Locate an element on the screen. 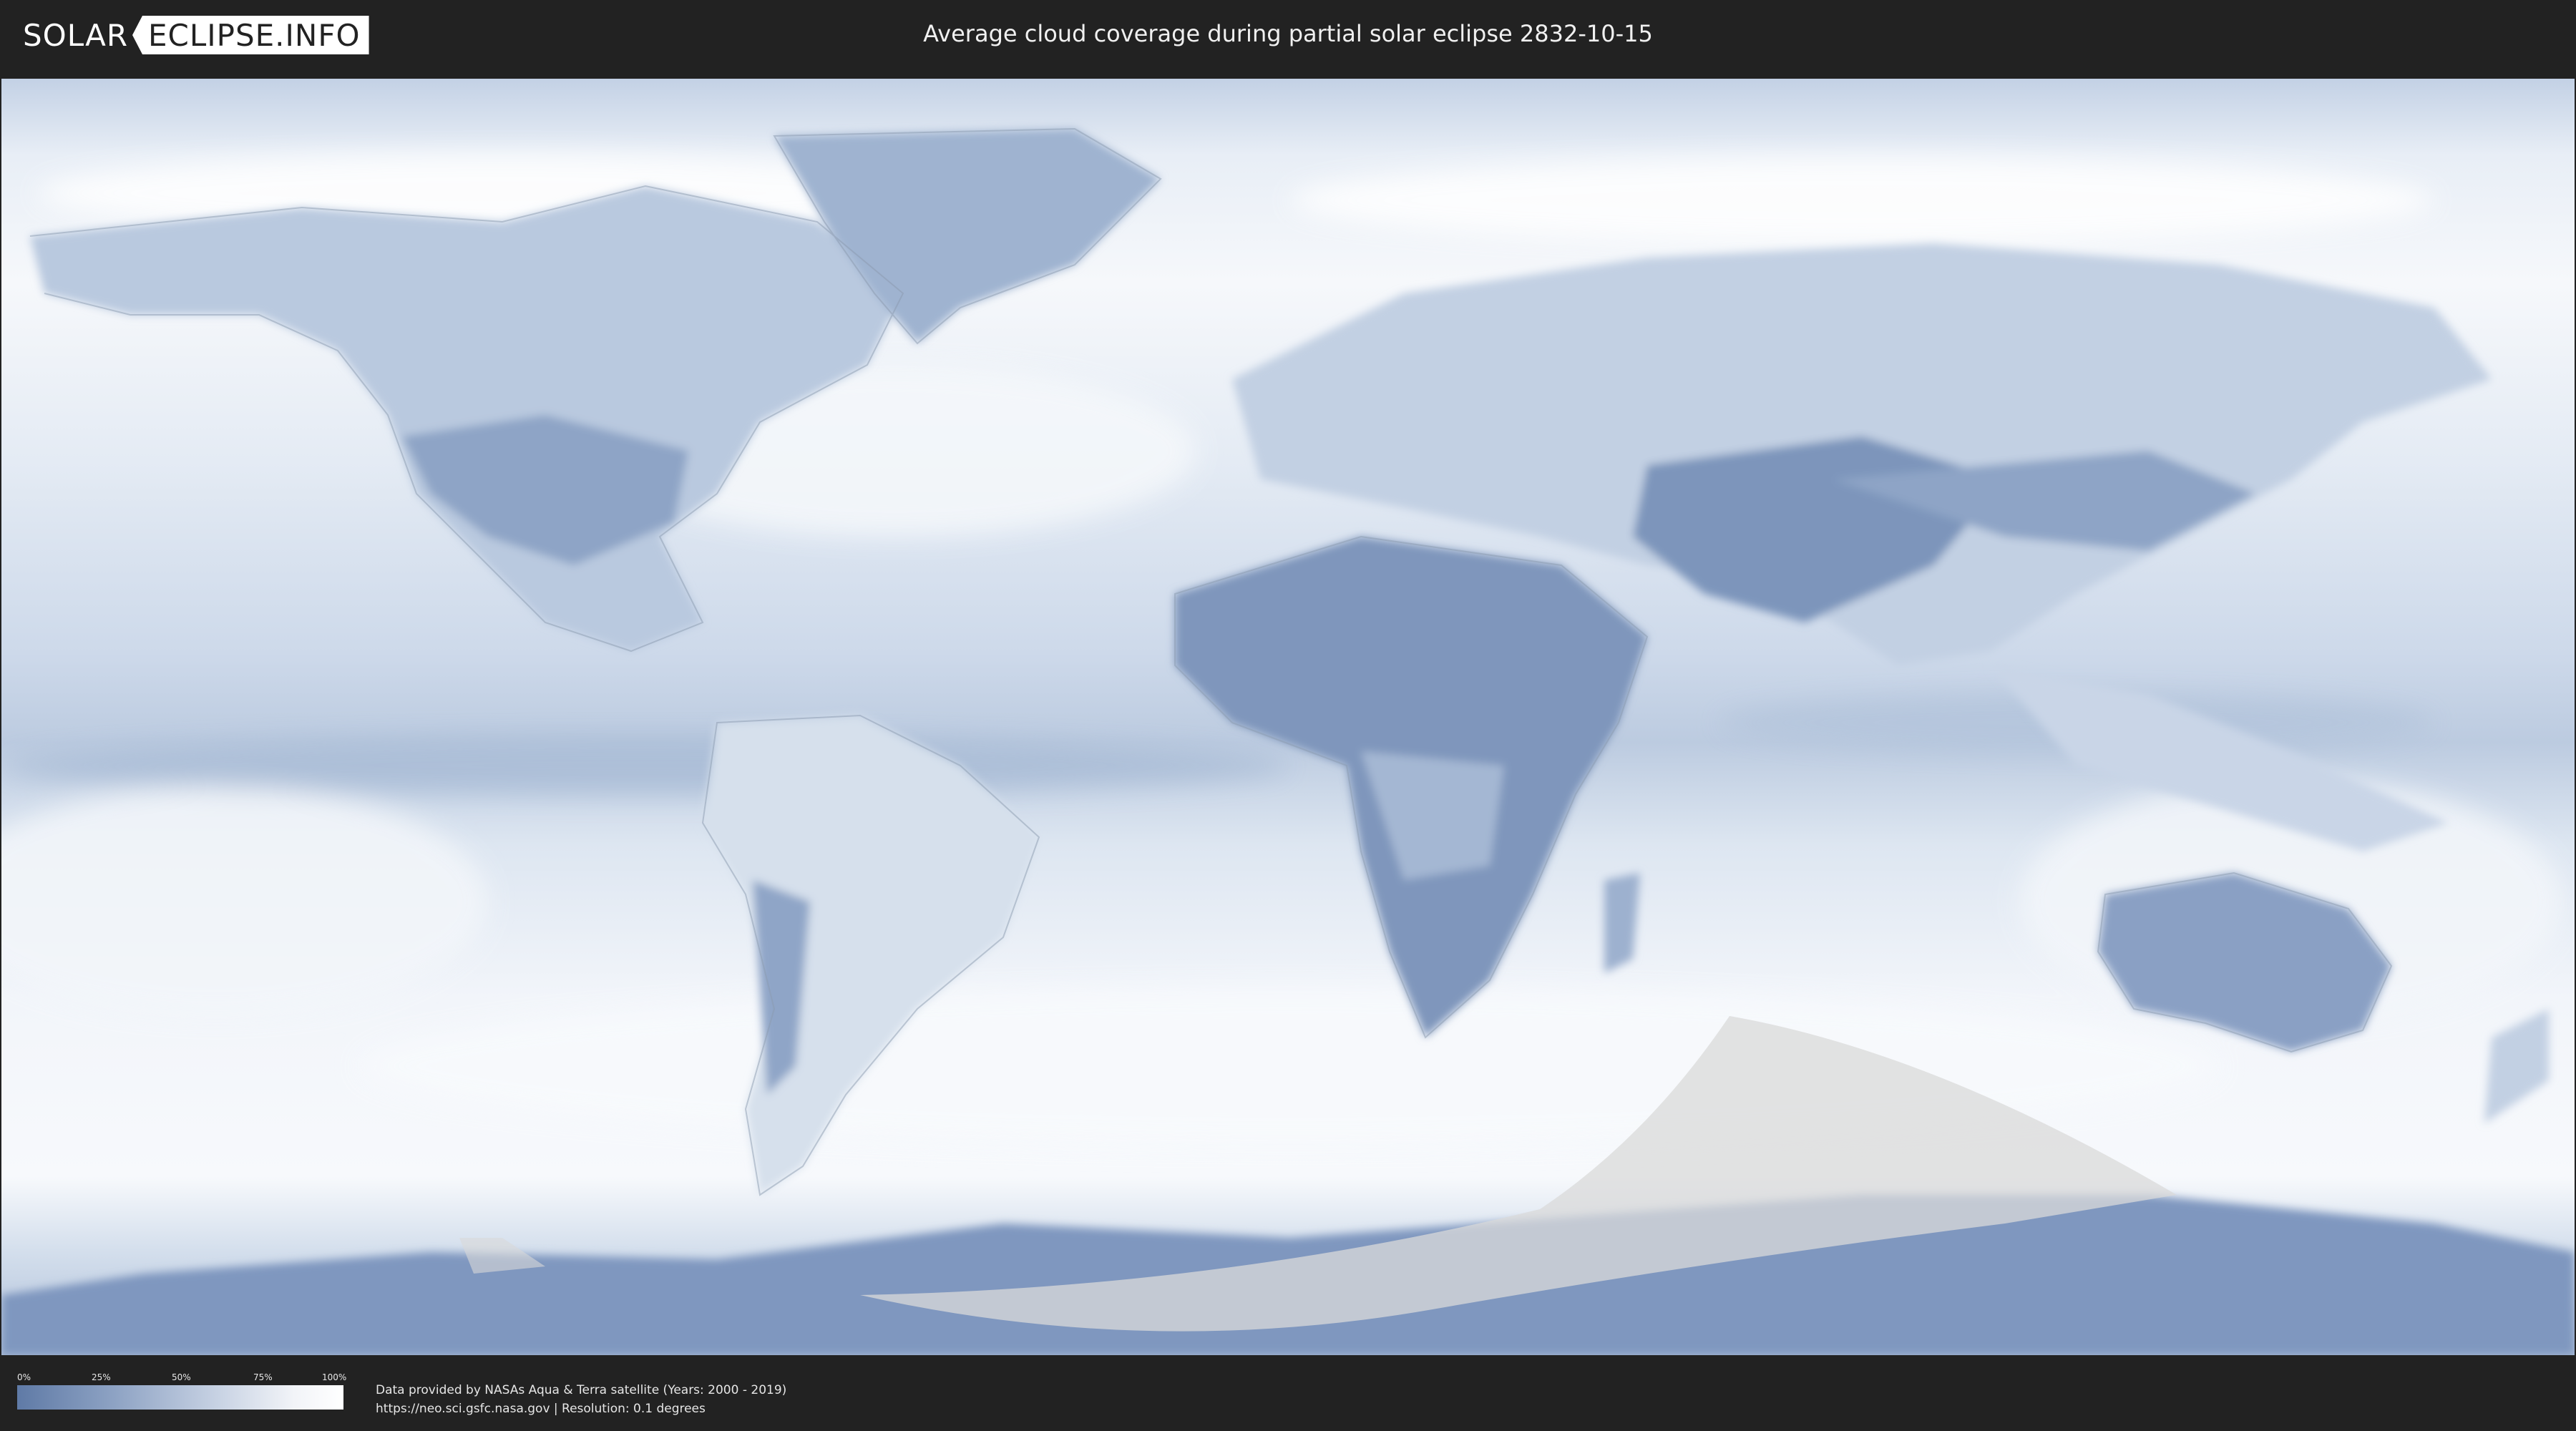 The image size is (2576, 1431). legend-tick-25: 25% is located at coordinates (101, 1377).